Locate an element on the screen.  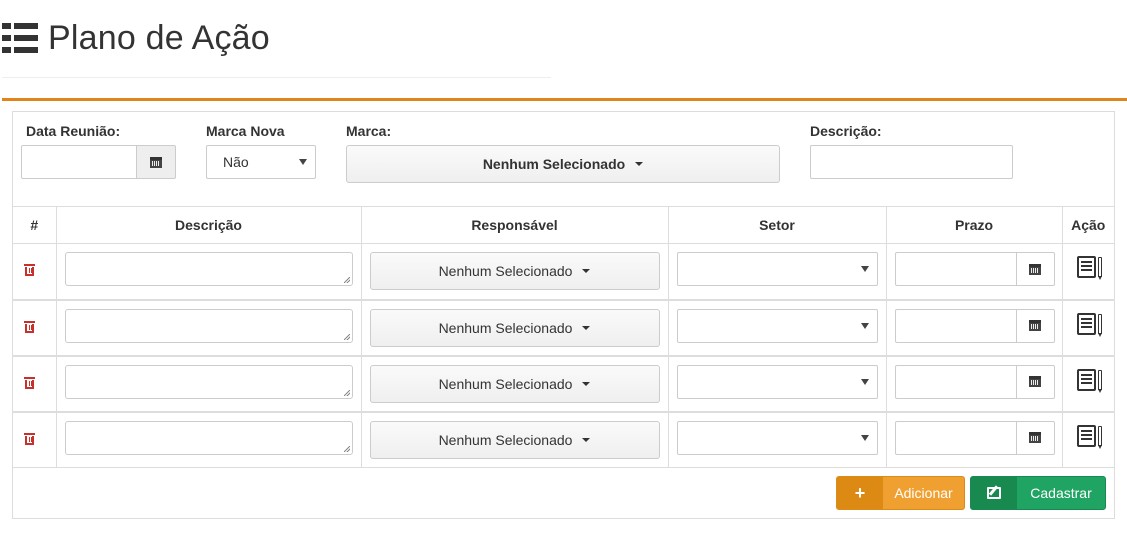
col-header-prazo: Prazo is located at coordinates (974, 225).